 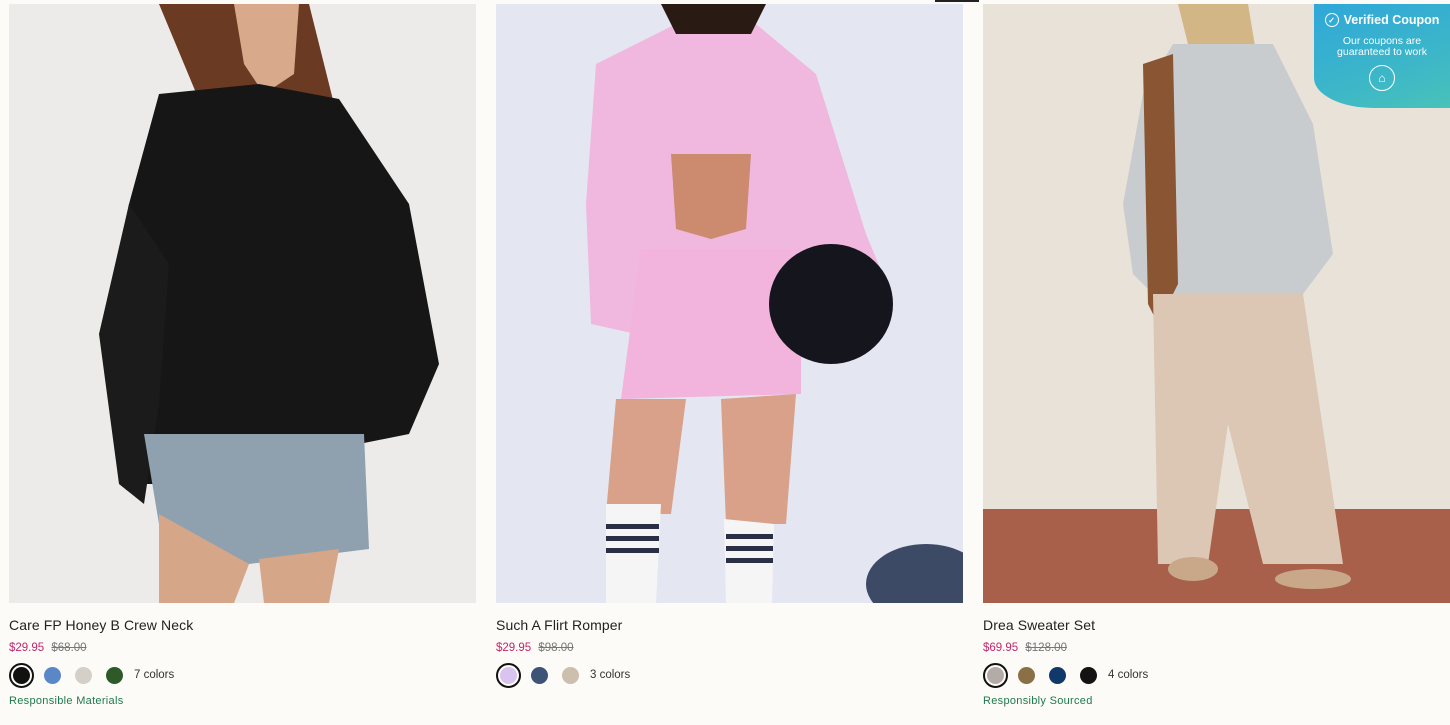 What do you see at coordinates (729, 626) in the screenshot?
I see `product-title: Such A Flirt Romper` at bounding box center [729, 626].